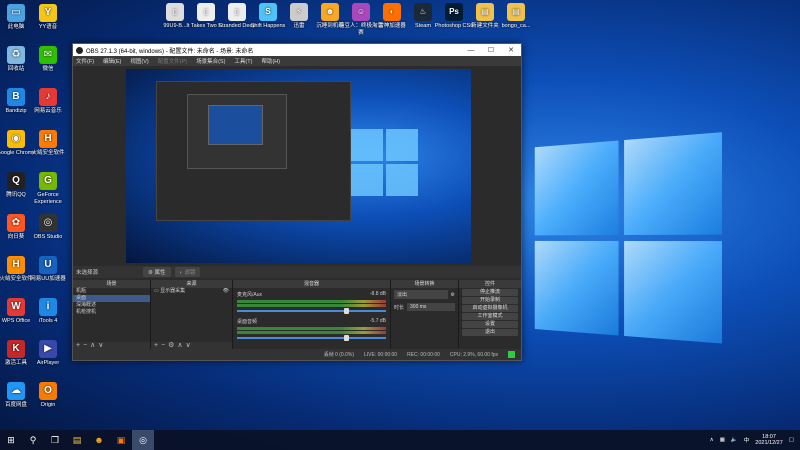 This screenshot has height=450, width=800. I want to click on menu-help: 帮助(H), so click(270, 61).